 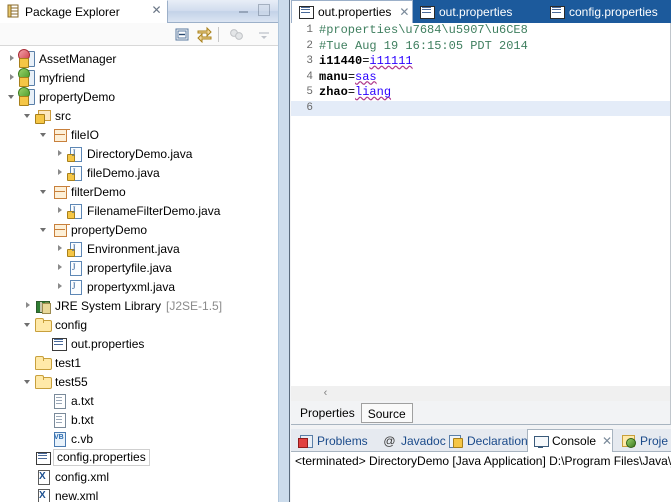 What do you see at coordinates (139, 172) in the screenshot?
I see `tree-item: fileDemo.java` at bounding box center [139, 172].